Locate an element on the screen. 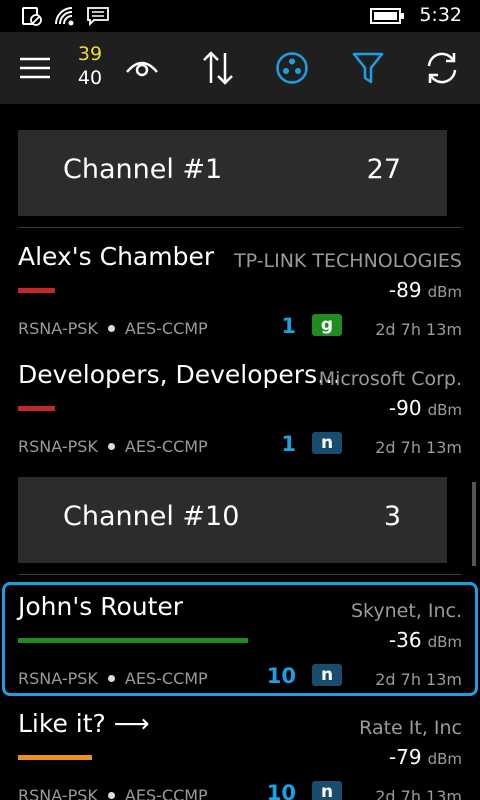 The width and height of the screenshot is (480, 800). channel-count: 27 is located at coordinates (383, 169).